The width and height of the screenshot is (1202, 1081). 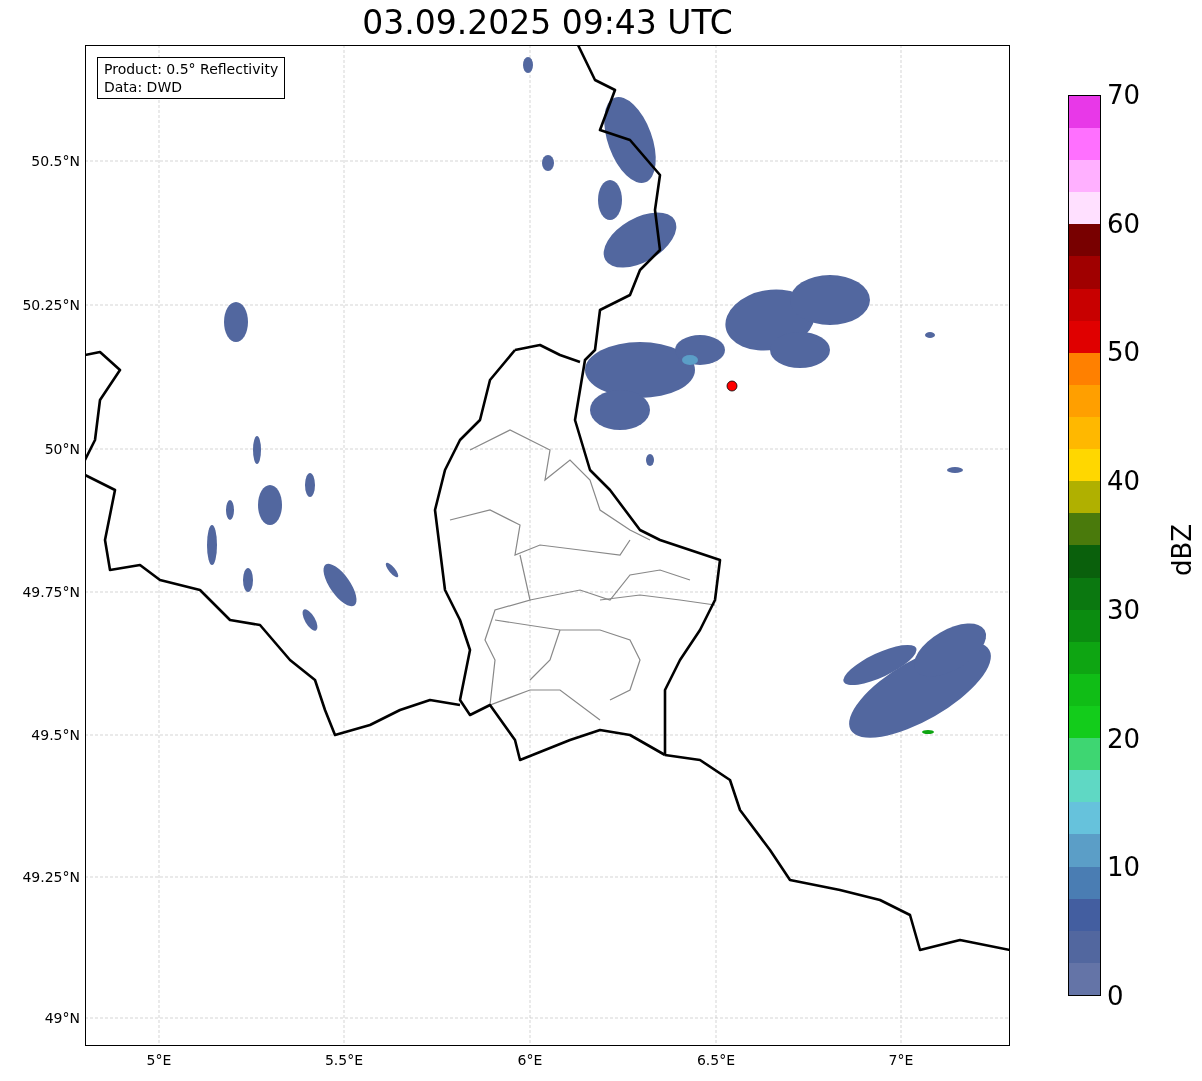 What do you see at coordinates (51, 305) in the screenshot?
I see `latitude-label: 50.25°N` at bounding box center [51, 305].